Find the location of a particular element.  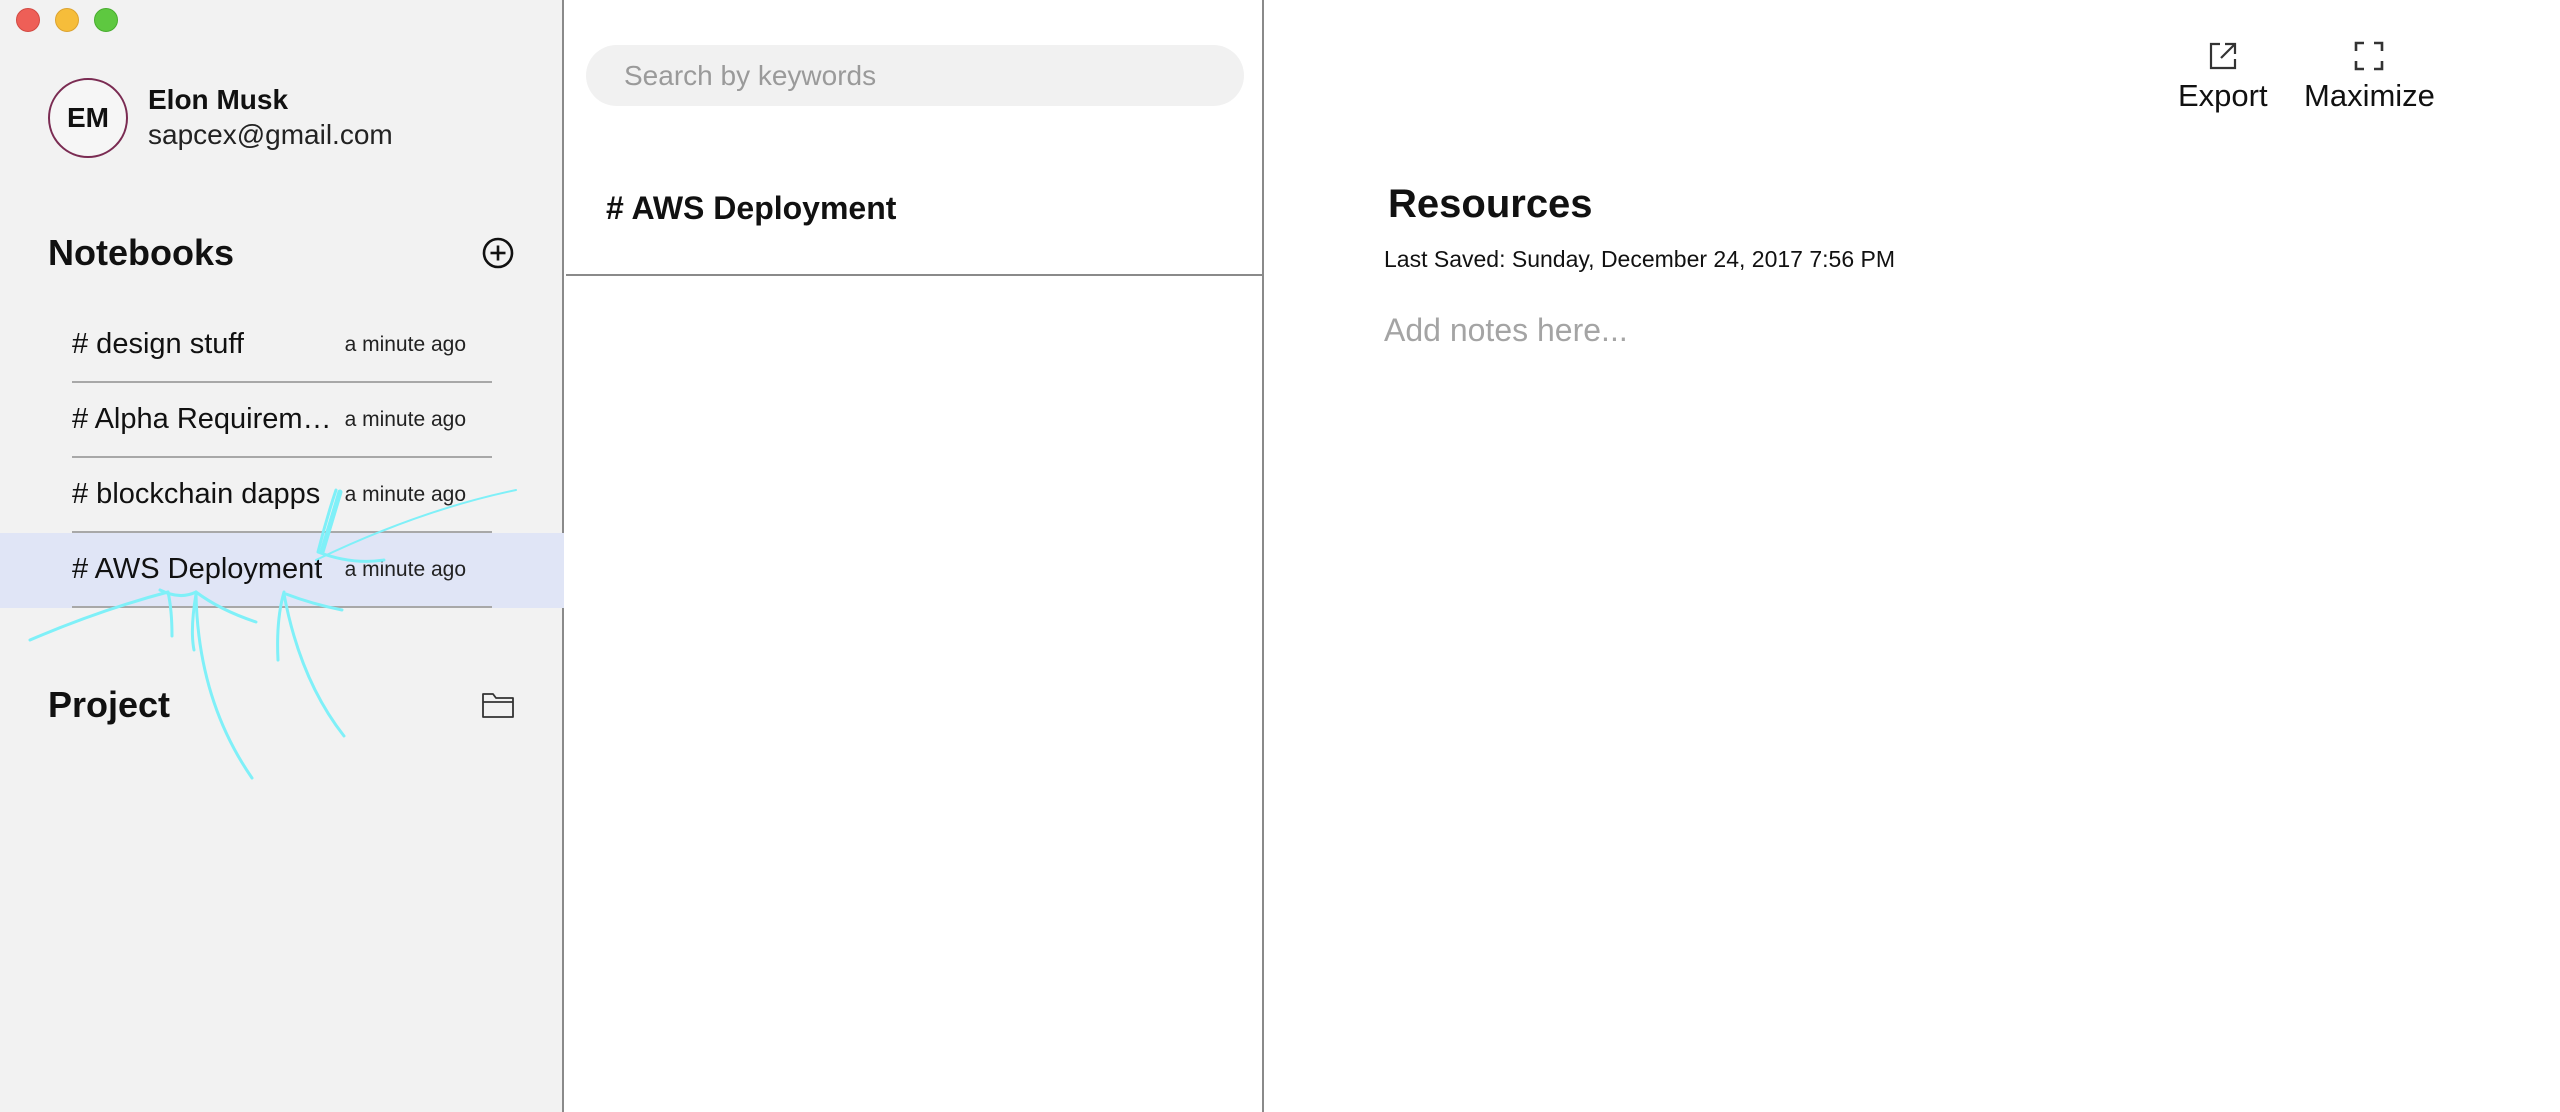

notebook-item-row: # AWS Deployment a minute ago is located at coordinates (282, 570).